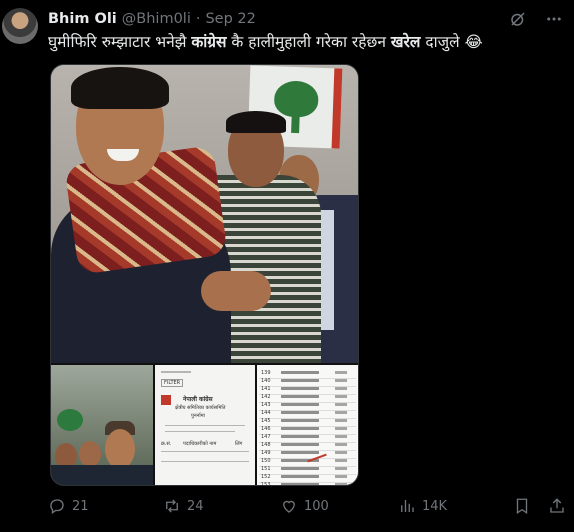  What do you see at coordinates (266, 461) in the screenshot?
I see `member-row-number: 150` at bounding box center [266, 461].